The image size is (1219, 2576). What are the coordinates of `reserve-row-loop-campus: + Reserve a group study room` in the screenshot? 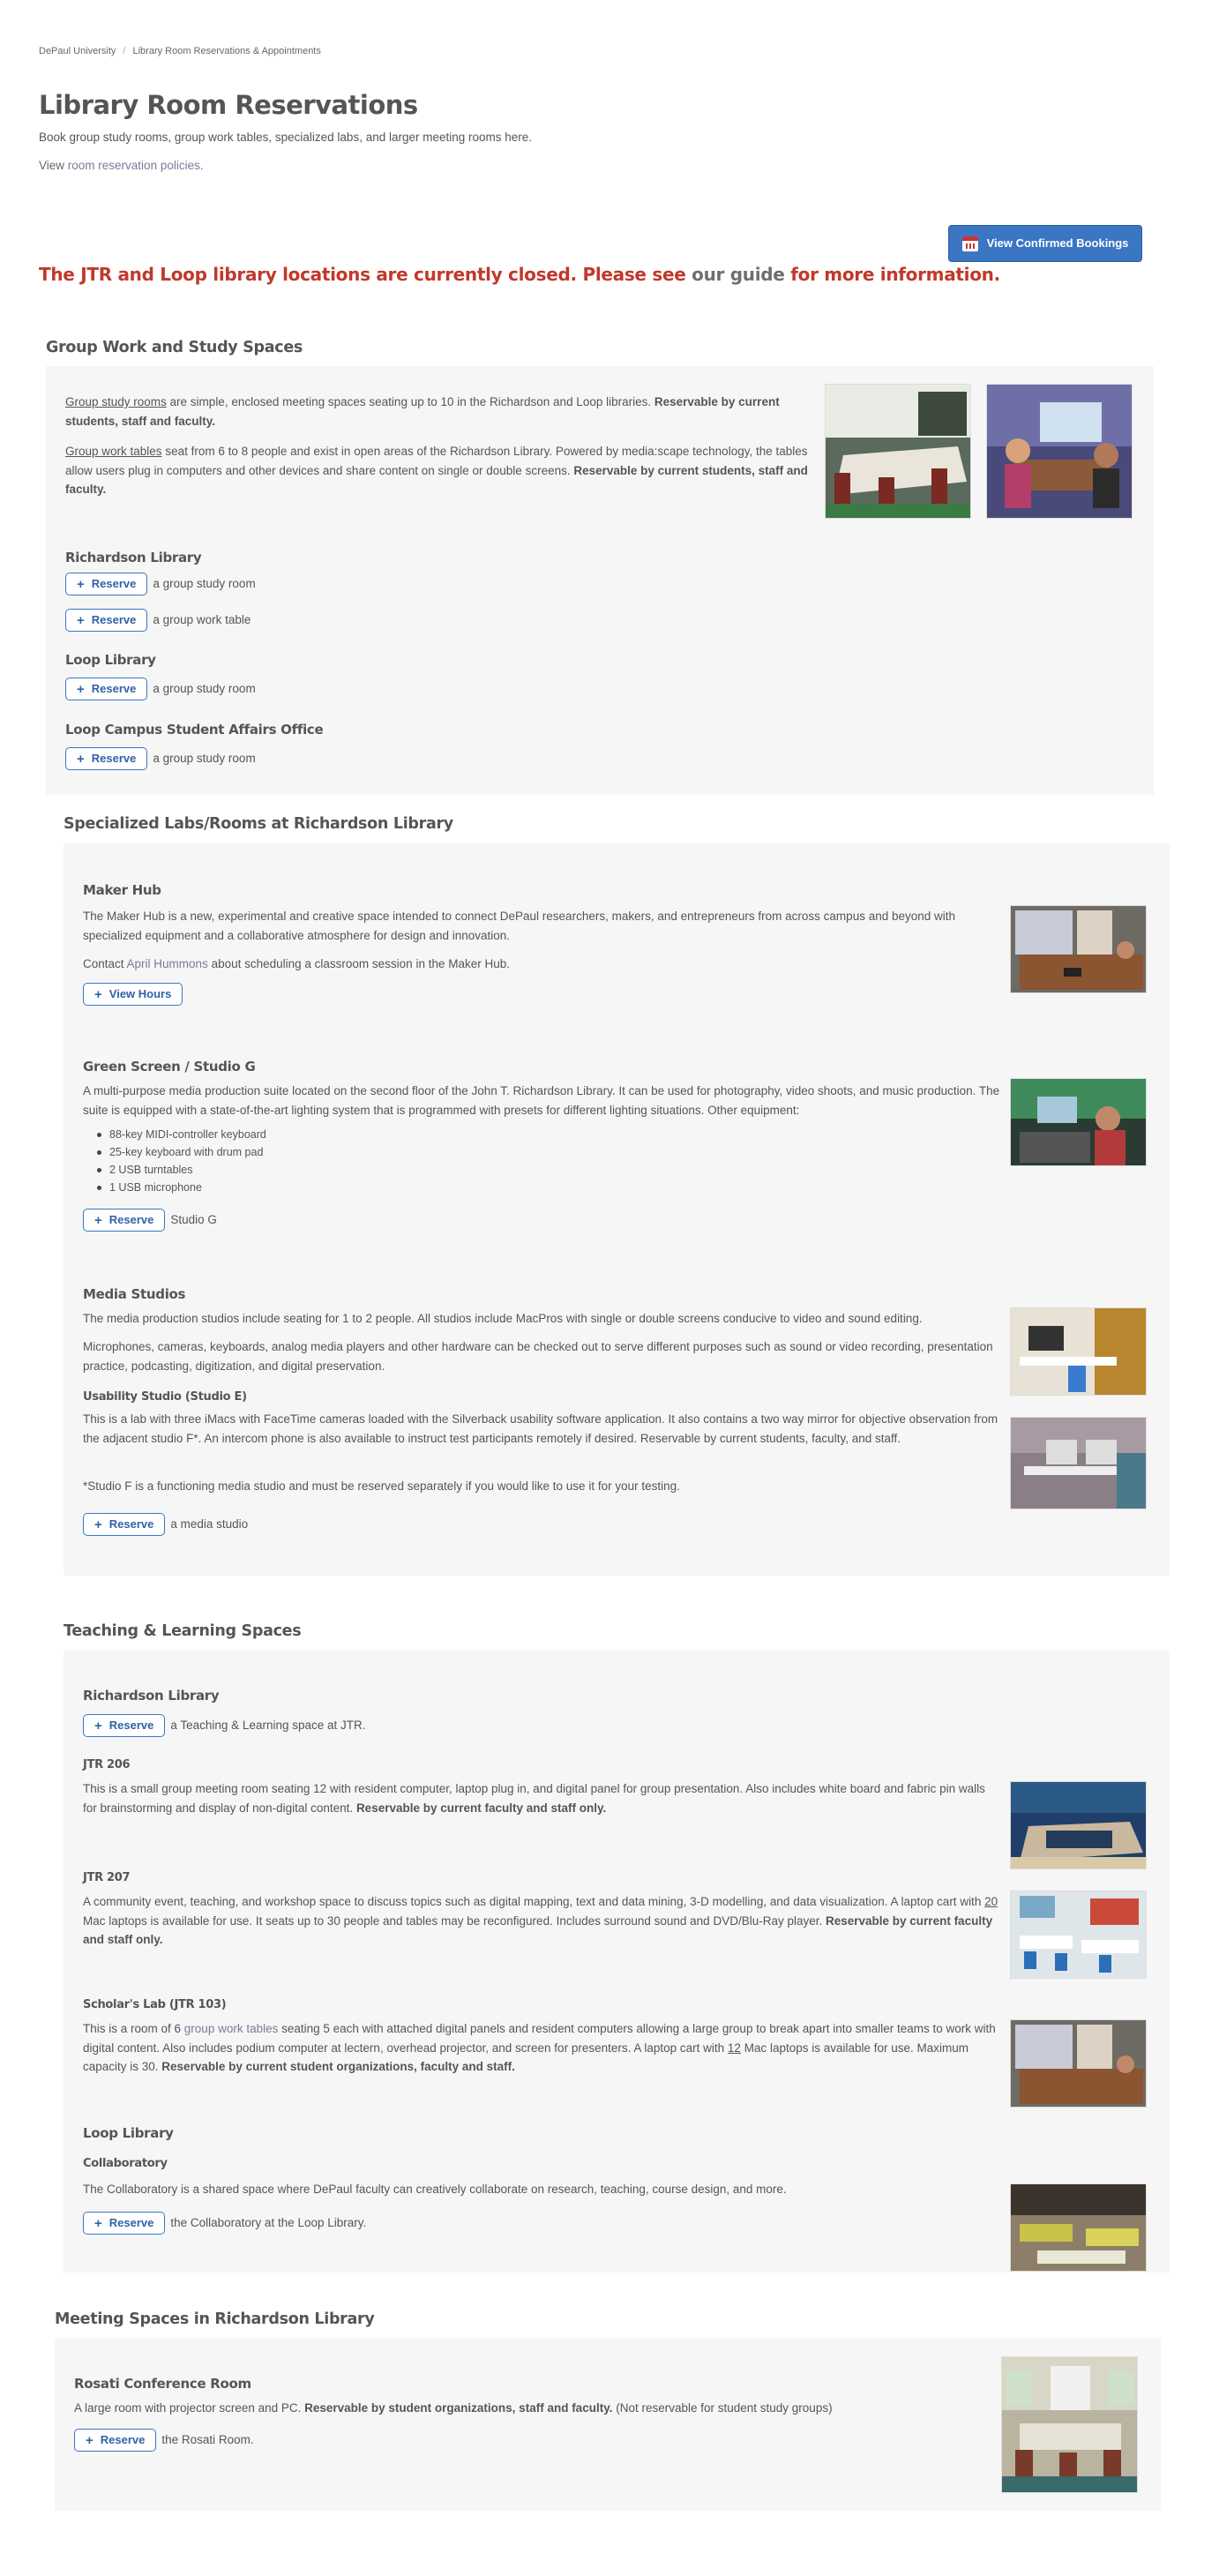 It's located at (161, 759).